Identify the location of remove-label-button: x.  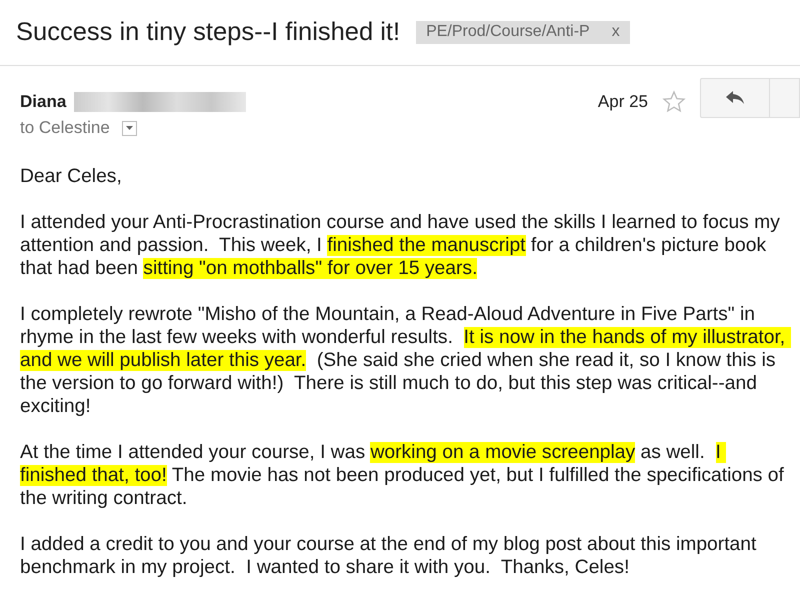
(616, 32).